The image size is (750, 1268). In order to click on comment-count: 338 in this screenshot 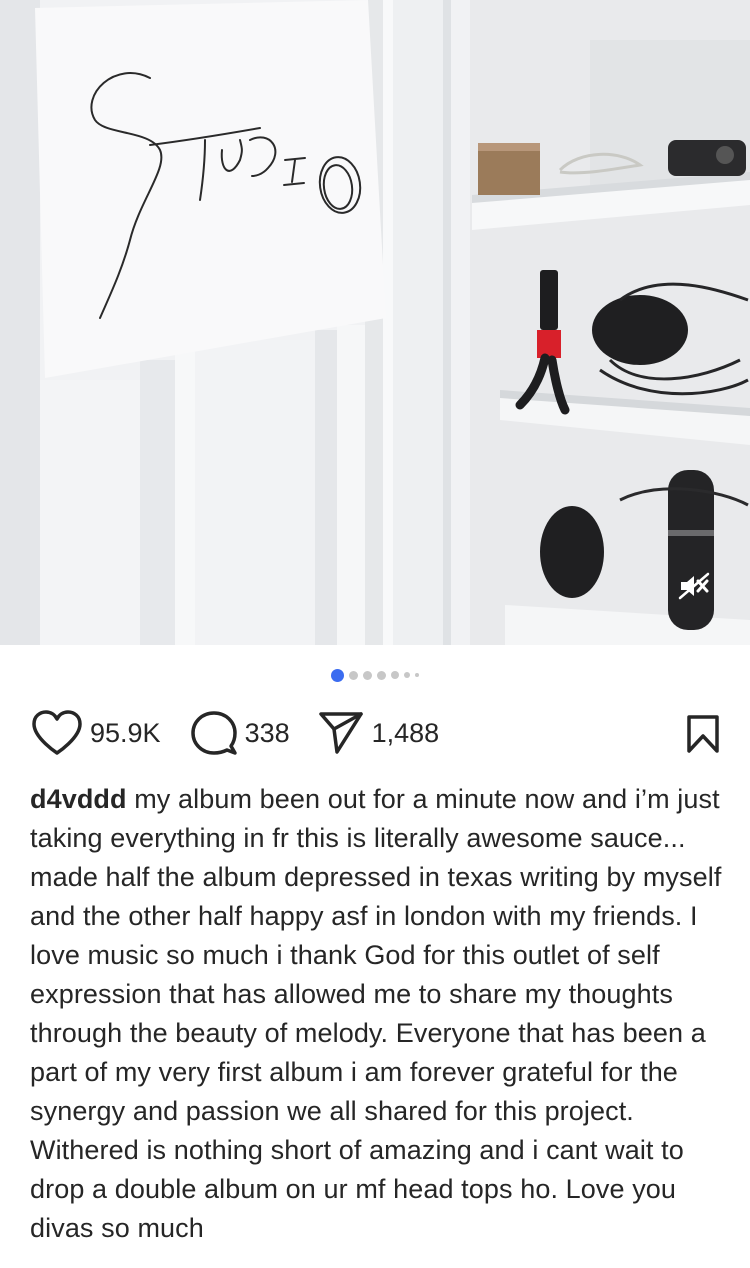, I will do `click(267, 733)`.